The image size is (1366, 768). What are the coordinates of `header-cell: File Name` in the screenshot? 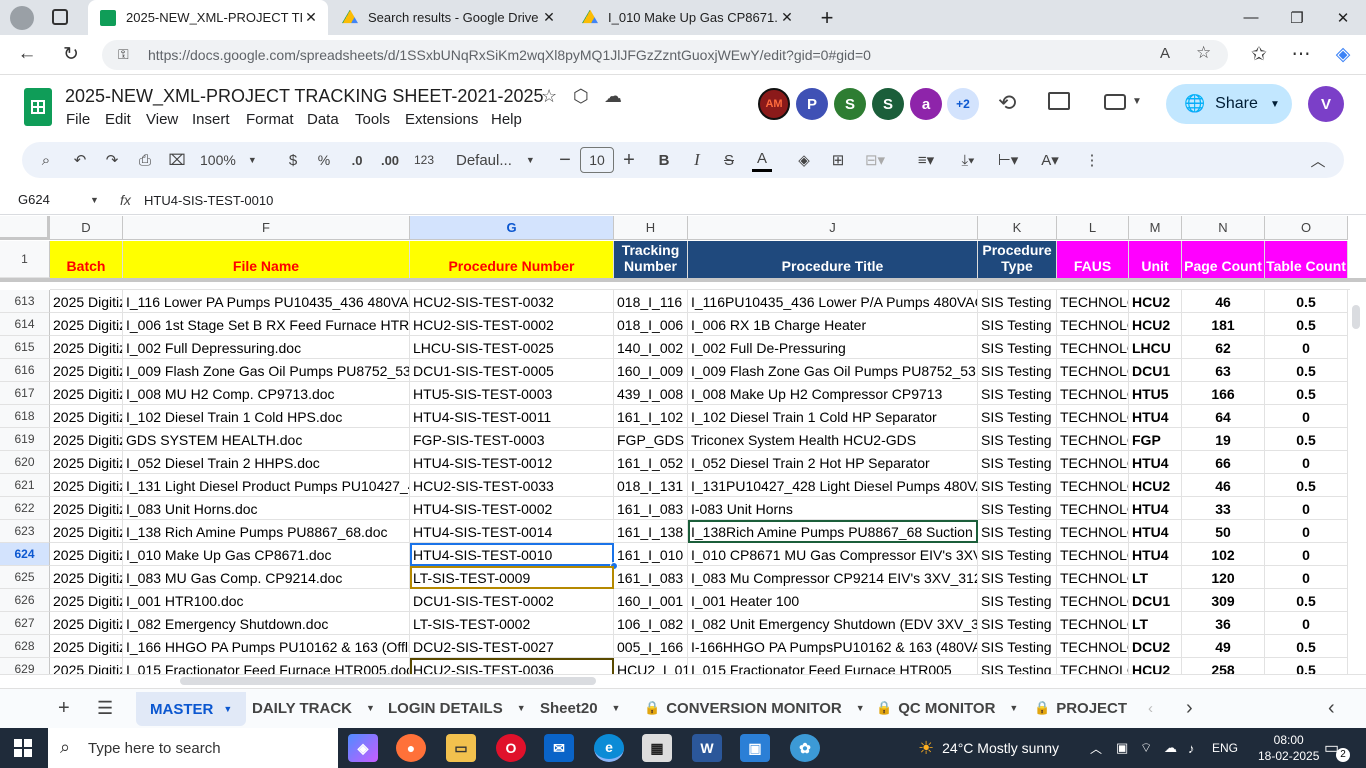 It's located at (266, 259).